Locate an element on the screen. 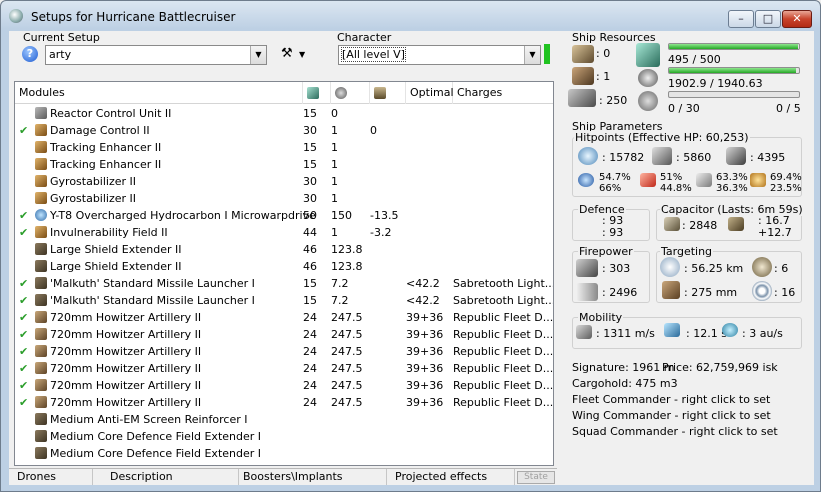  window-title: Setups for Hurricane Battlecruiser is located at coordinates (133, 17).